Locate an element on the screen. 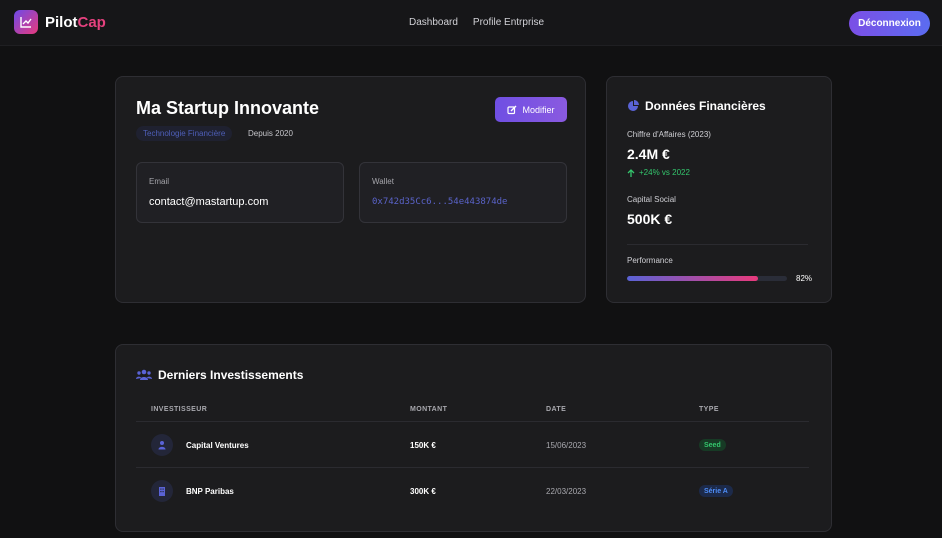 The width and height of the screenshot is (942, 538). revenue-value: 2.4M € is located at coordinates (648, 154).